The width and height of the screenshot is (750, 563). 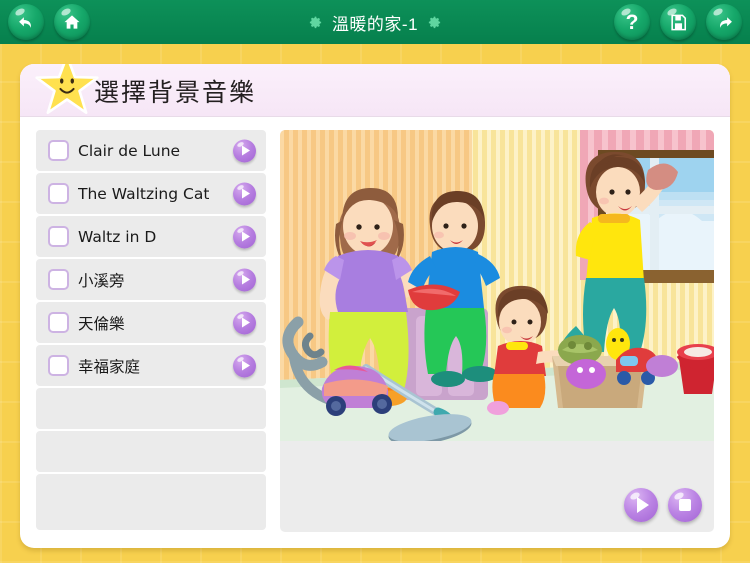 I want to click on card-header: 選擇背景音樂, so click(x=375, y=90).